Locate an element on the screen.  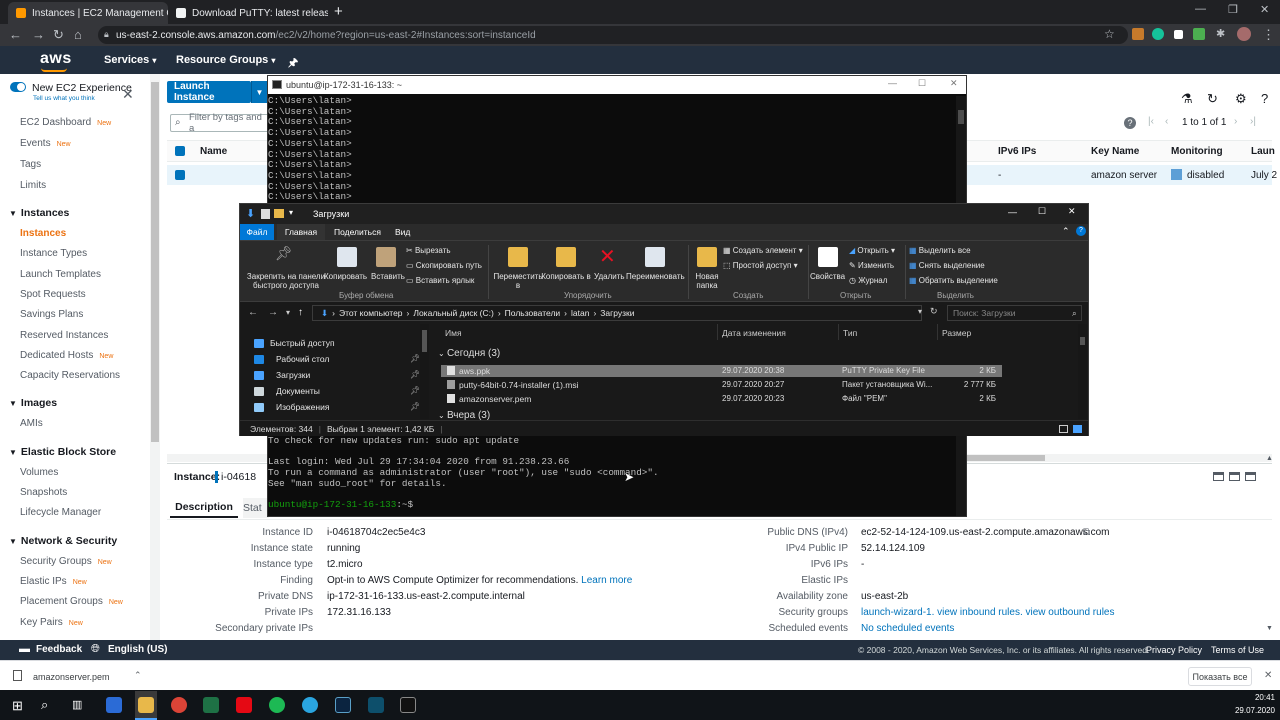
sidebar-item: Lifecycle Manager is located at coordinates (60, 512).